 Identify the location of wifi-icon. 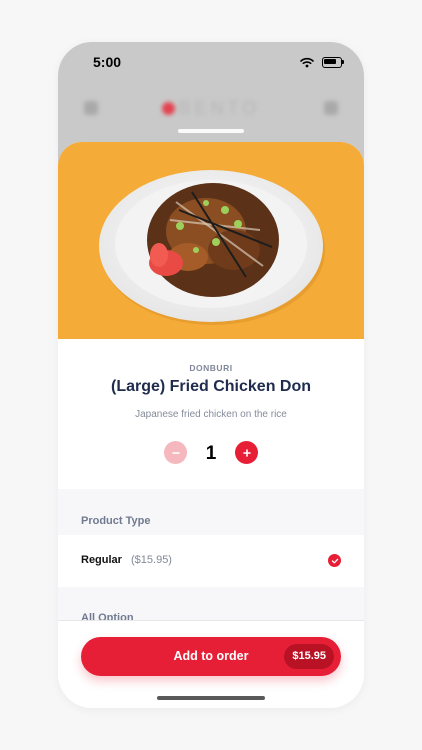
(307, 62).